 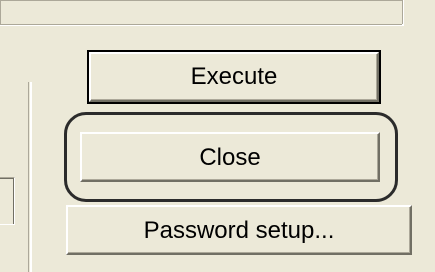 I want to click on left-input-field, so click(x=7, y=201).